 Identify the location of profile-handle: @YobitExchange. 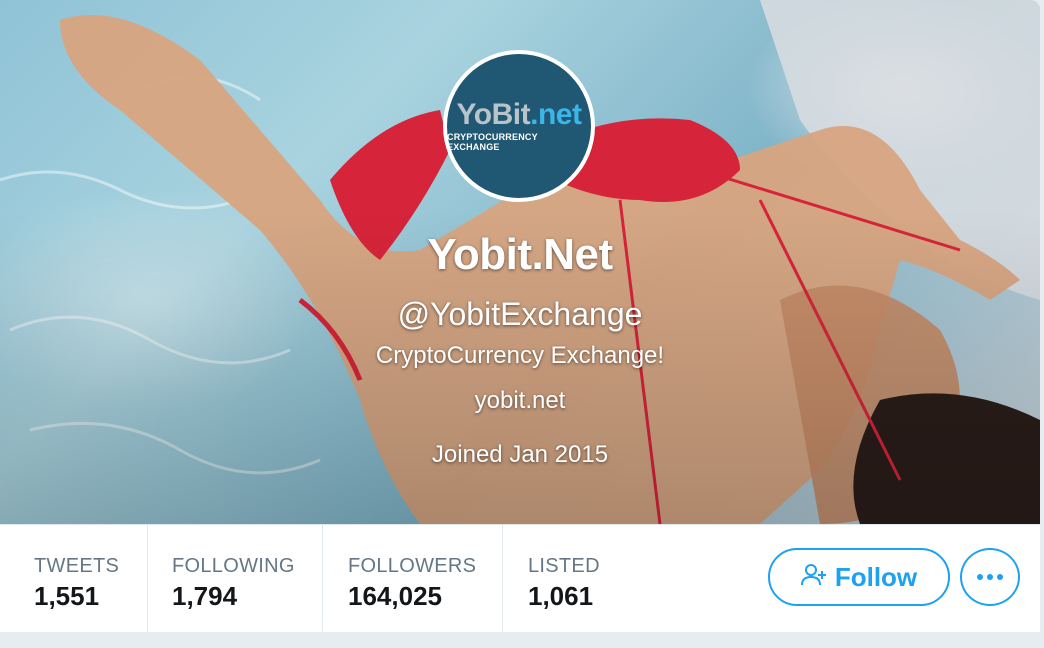
(520, 314).